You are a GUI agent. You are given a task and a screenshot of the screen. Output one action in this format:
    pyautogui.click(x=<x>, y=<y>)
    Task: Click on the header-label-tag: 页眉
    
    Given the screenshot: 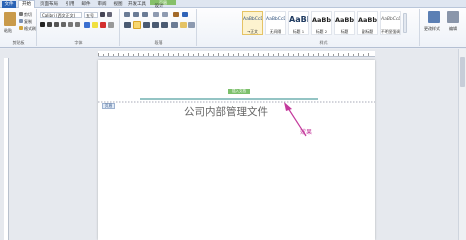 What is the action you would take?
    pyautogui.click(x=108, y=106)
    